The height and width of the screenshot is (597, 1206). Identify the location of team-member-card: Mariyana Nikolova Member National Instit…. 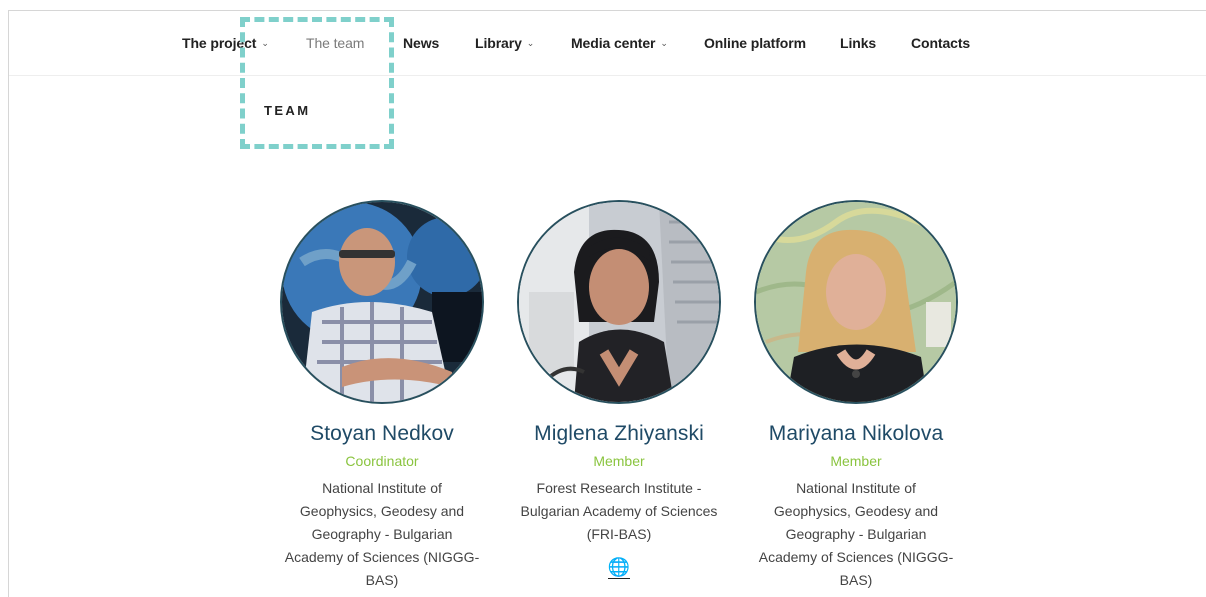
(856, 396).